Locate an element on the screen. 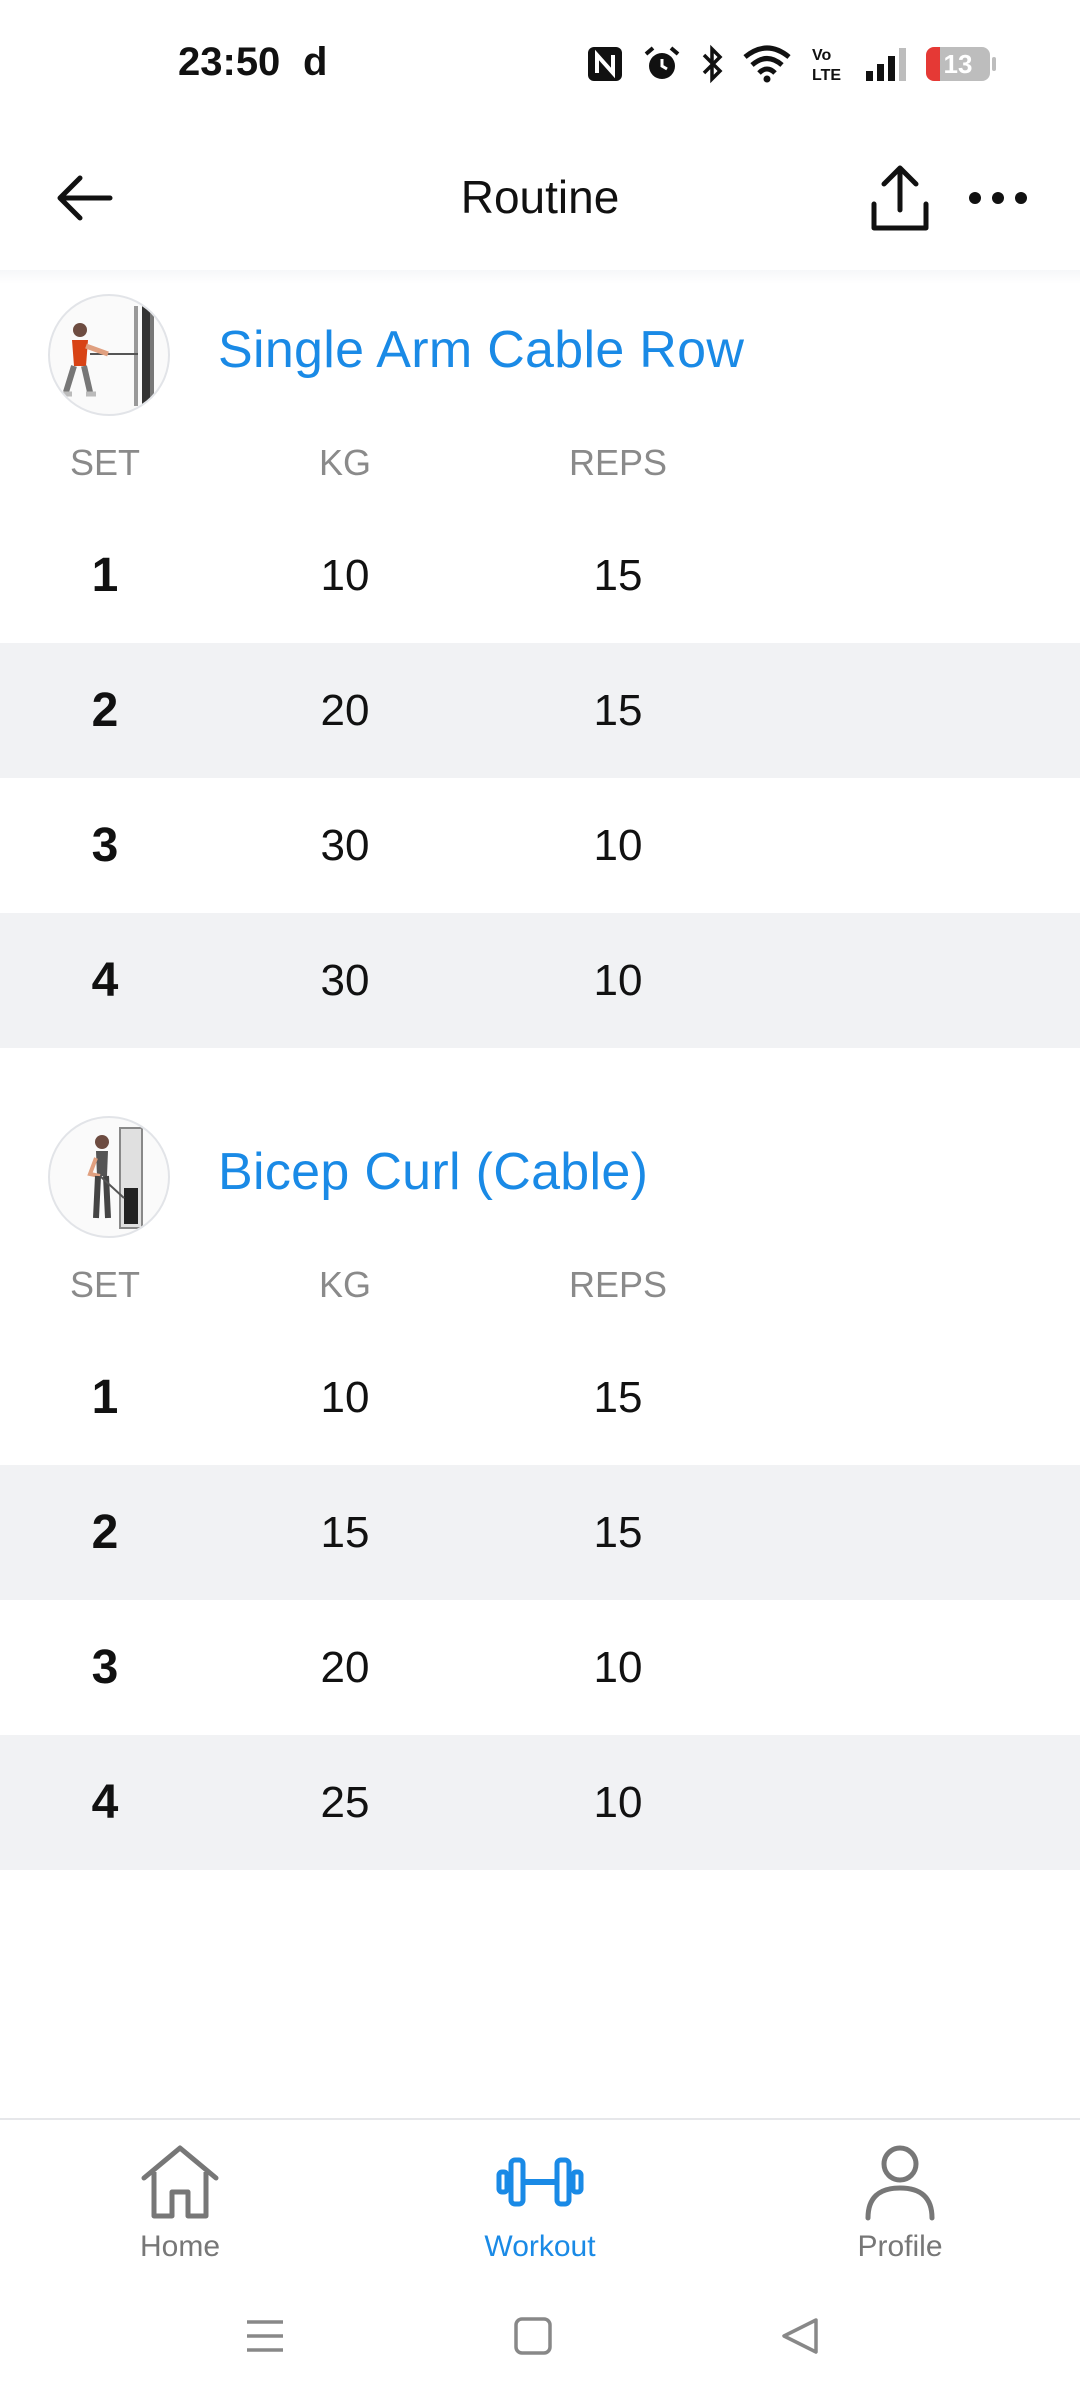 Image resolution: width=1080 pixels, height=2400 pixels. battery-icon: 13 is located at coordinates (961, 64).